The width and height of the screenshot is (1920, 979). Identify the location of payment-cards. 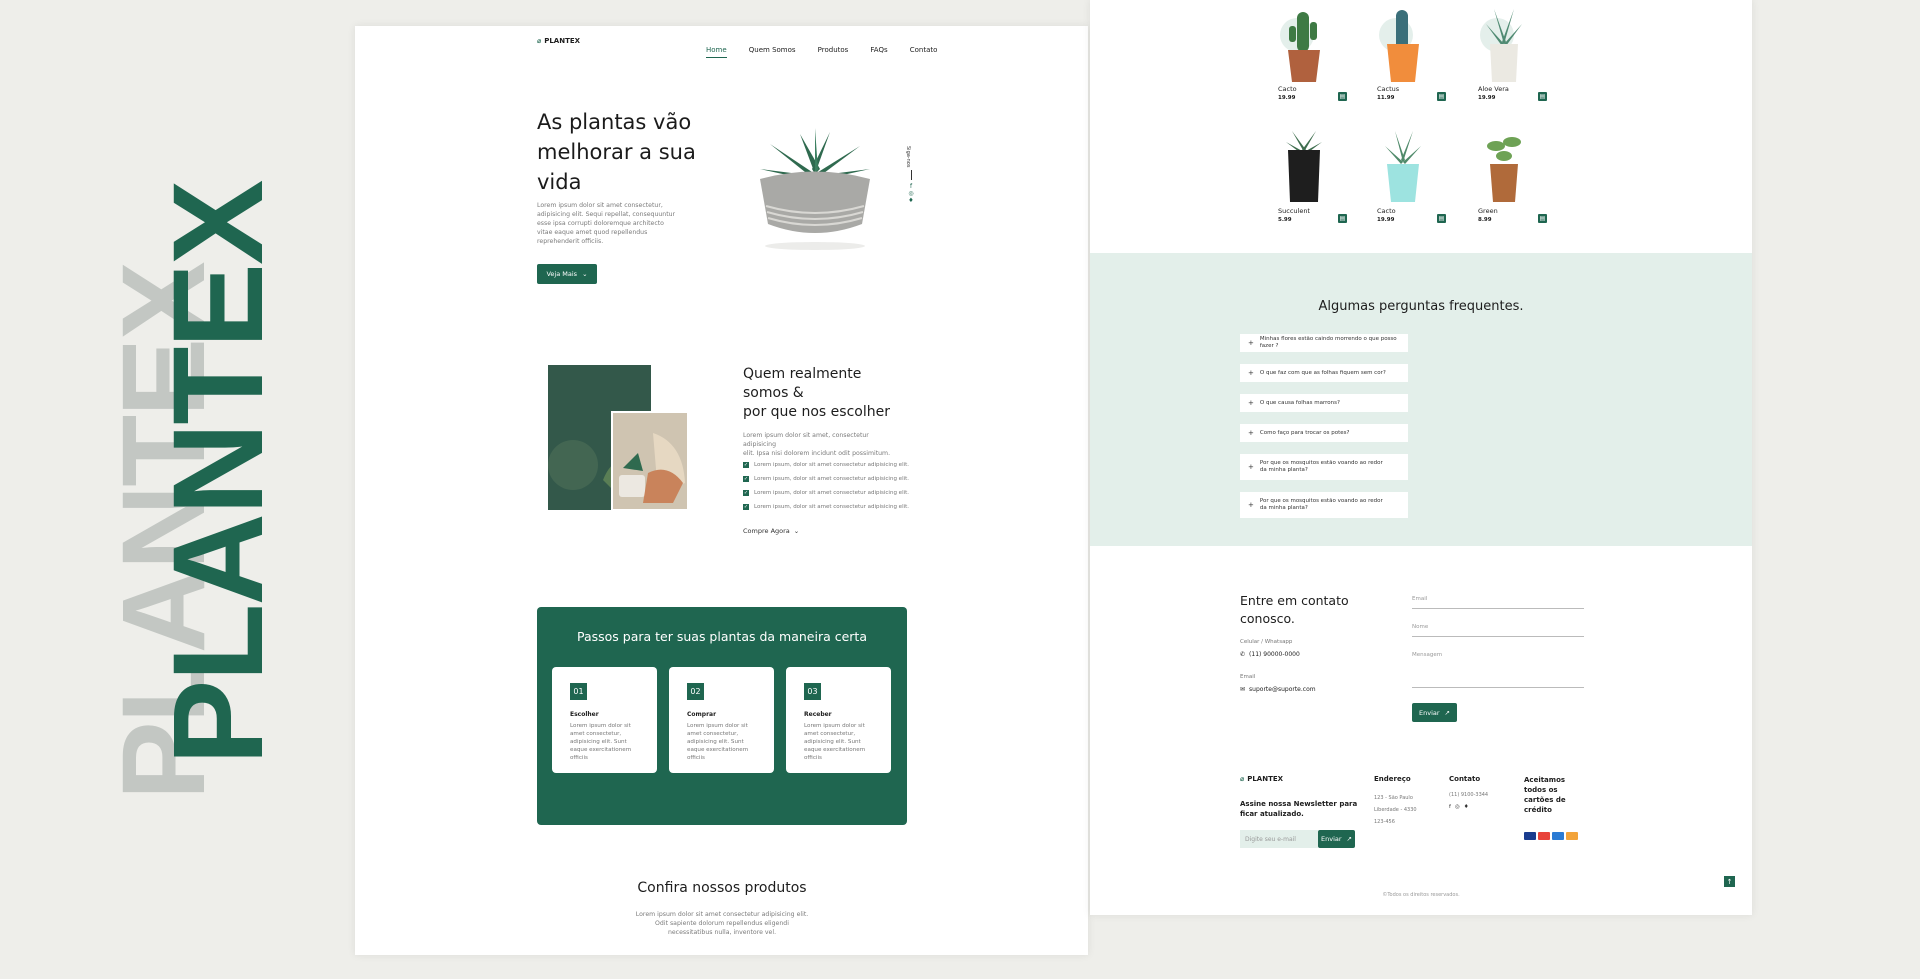
(1552, 834).